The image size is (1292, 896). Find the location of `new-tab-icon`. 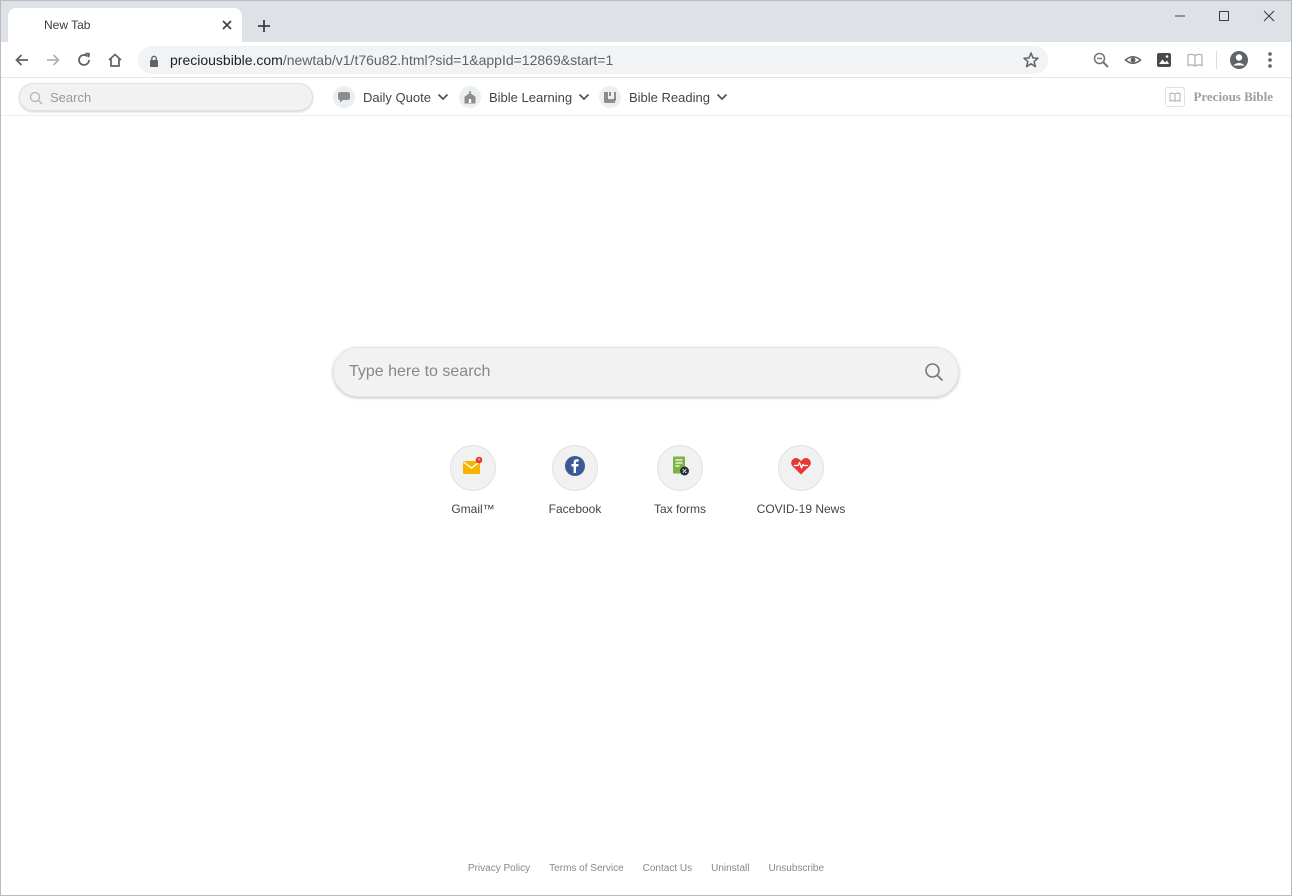

new-tab-icon is located at coordinates (264, 26).